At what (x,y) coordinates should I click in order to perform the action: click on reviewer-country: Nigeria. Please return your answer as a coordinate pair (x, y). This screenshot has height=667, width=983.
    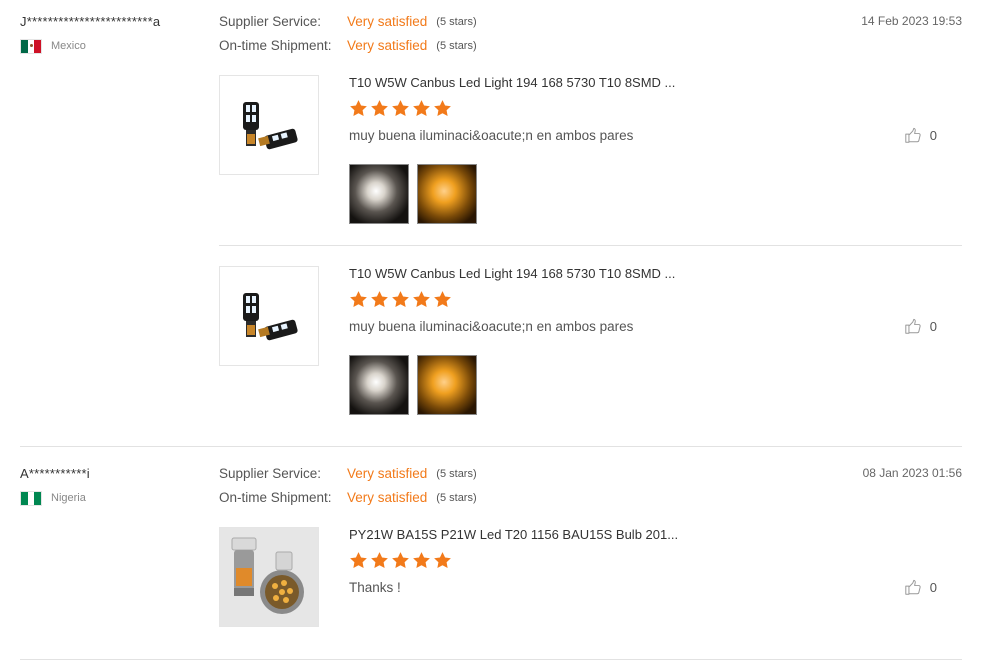
    Looking at the image, I should click on (53, 498).